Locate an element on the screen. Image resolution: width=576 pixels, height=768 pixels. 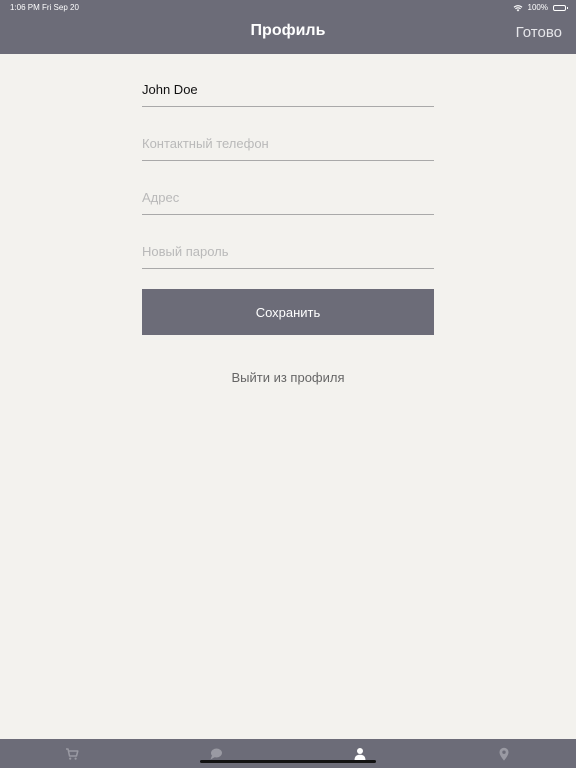
profile-icon is located at coordinates (360, 753).